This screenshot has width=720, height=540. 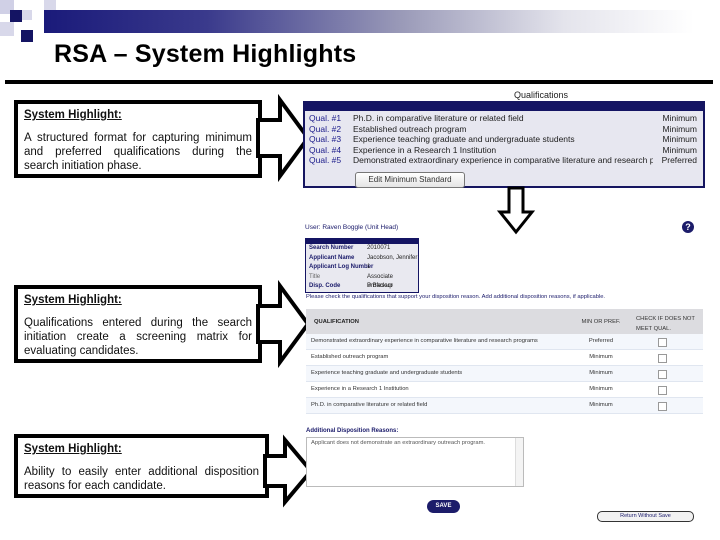 What do you see at coordinates (504, 107) in the screenshot?
I see `panel-header-bar` at bounding box center [504, 107].